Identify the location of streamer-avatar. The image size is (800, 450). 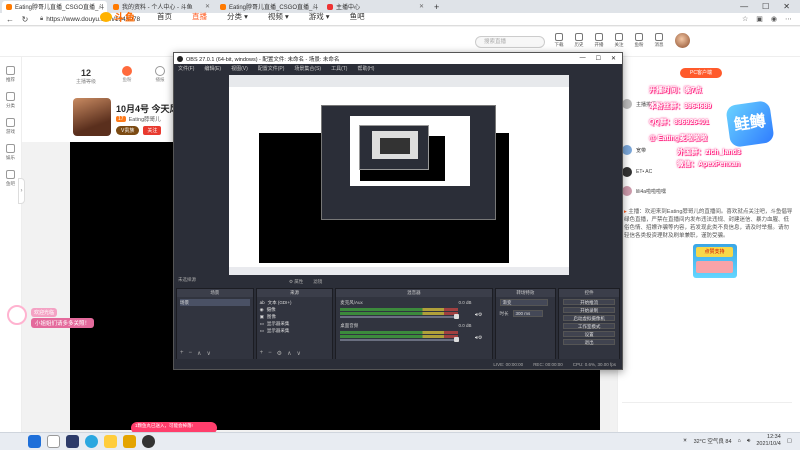
(92, 117).